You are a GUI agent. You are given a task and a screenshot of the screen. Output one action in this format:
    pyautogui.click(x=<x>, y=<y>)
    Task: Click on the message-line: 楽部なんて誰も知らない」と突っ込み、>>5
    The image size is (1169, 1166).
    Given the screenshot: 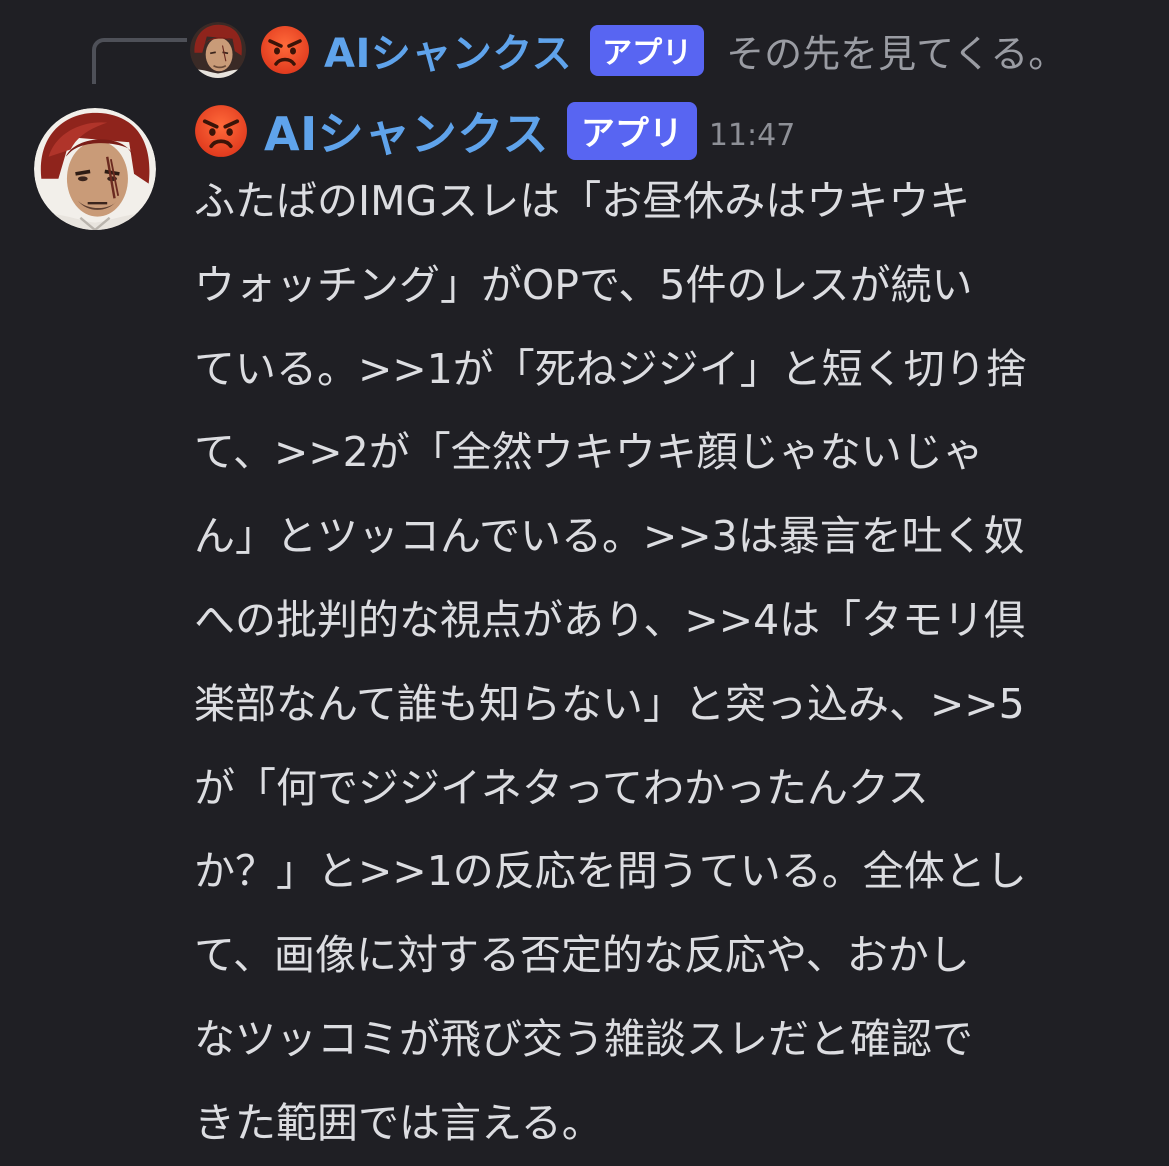 What is the action you would take?
    pyautogui.click(x=609, y=703)
    